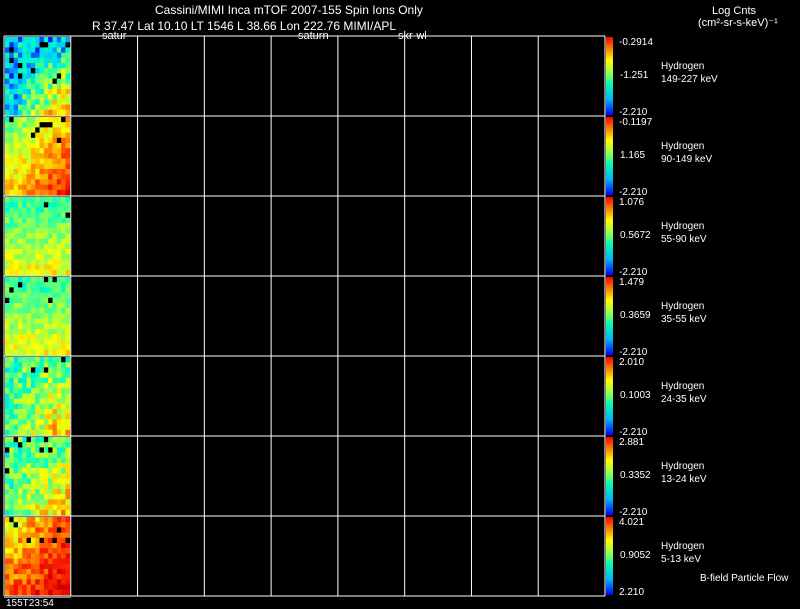 This screenshot has height=609, width=800. I want to click on panel-energy-label: 149-227 keV, so click(689, 79).